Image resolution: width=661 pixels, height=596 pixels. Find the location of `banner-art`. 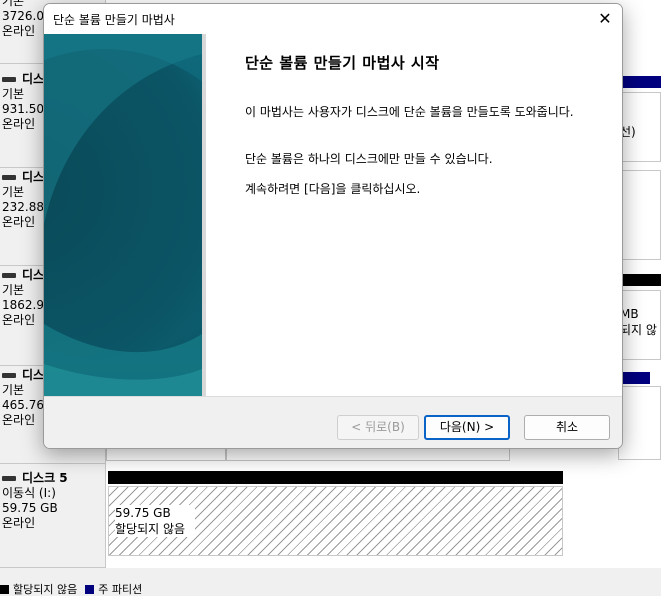

banner-art is located at coordinates (123, 215).